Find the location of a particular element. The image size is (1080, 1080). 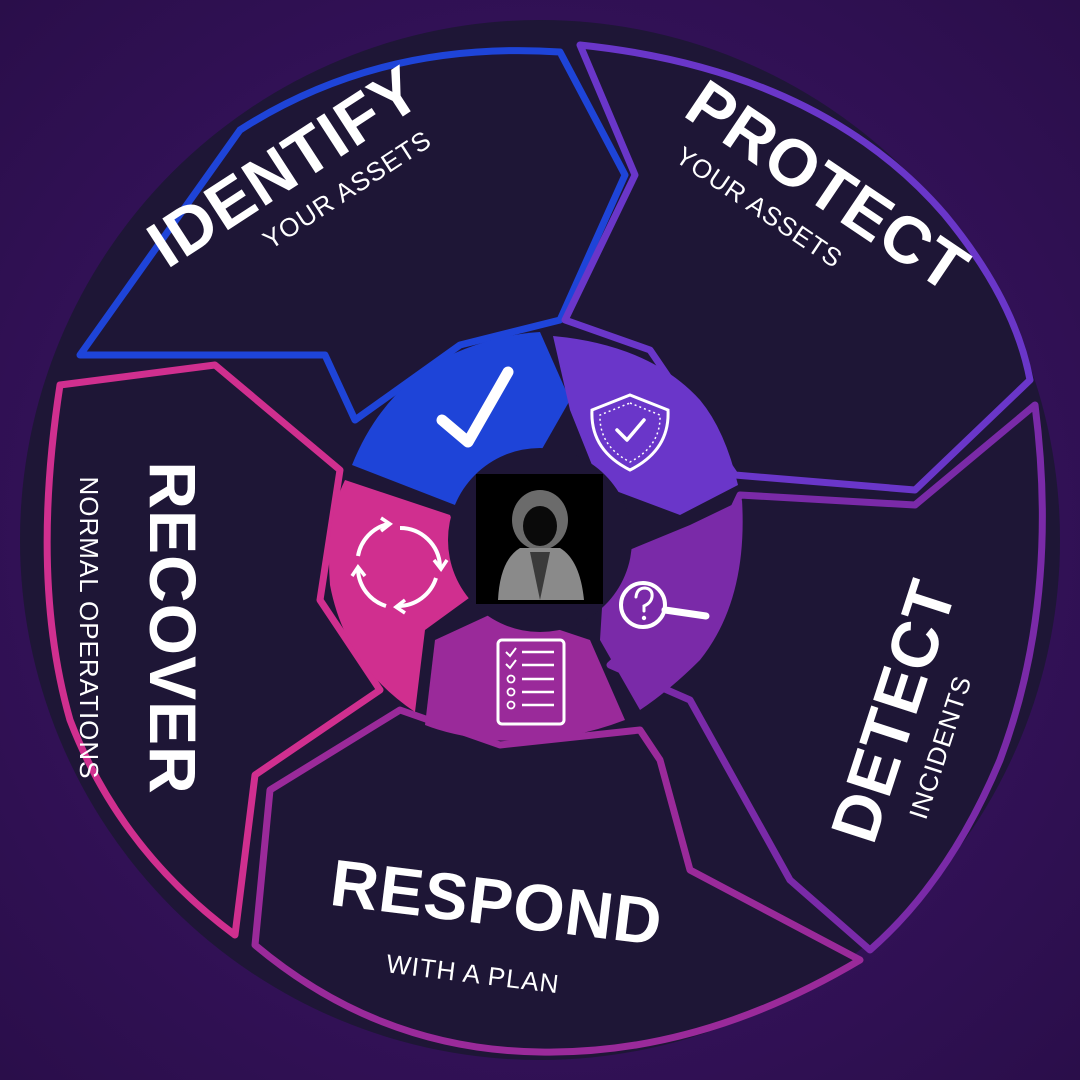

recover-subtitle: NORMAL OPERATIONS is located at coordinates (89, 627).